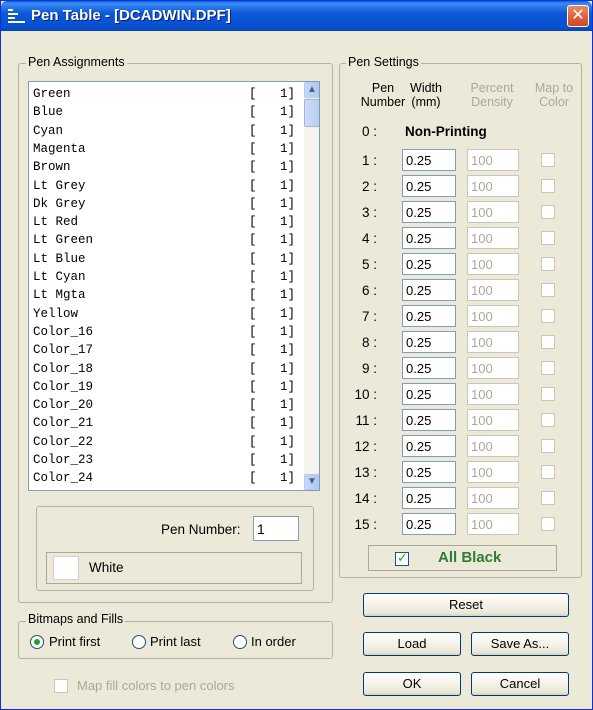 The height and width of the screenshot is (710, 593). I want to click on scroll-up-button: ▲, so click(311, 90).